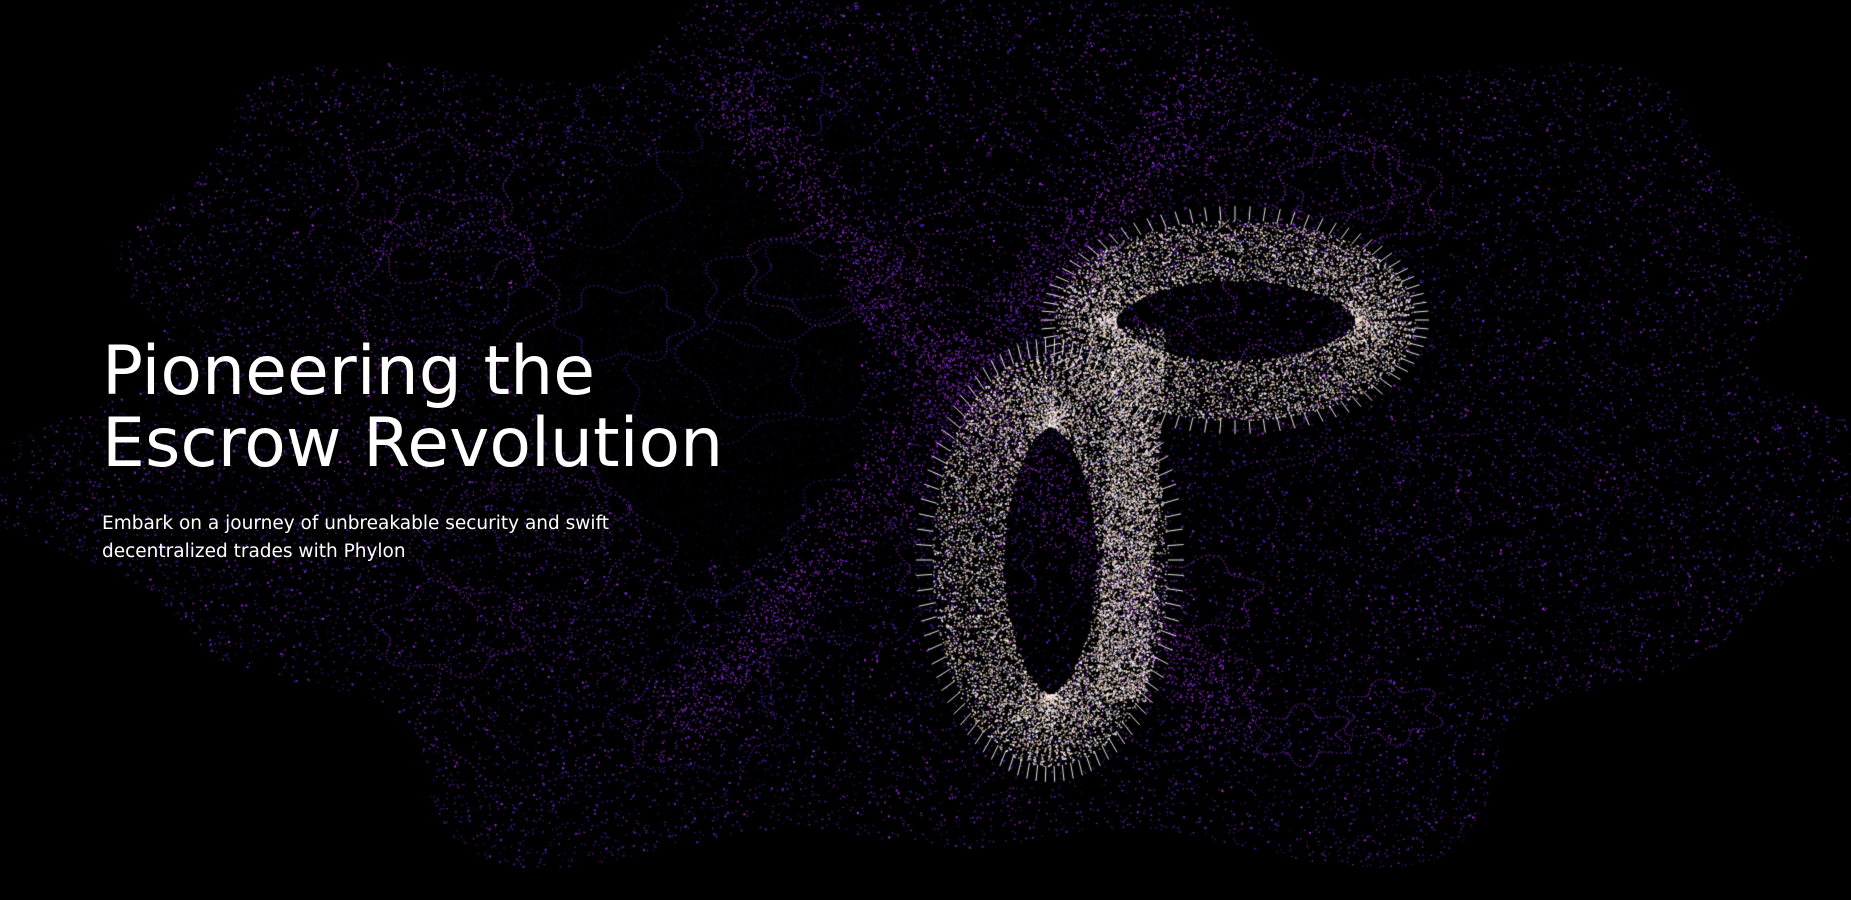 This screenshot has width=1851, height=900. I want to click on hero-title-line-1: Pioneering the, so click(349, 371).